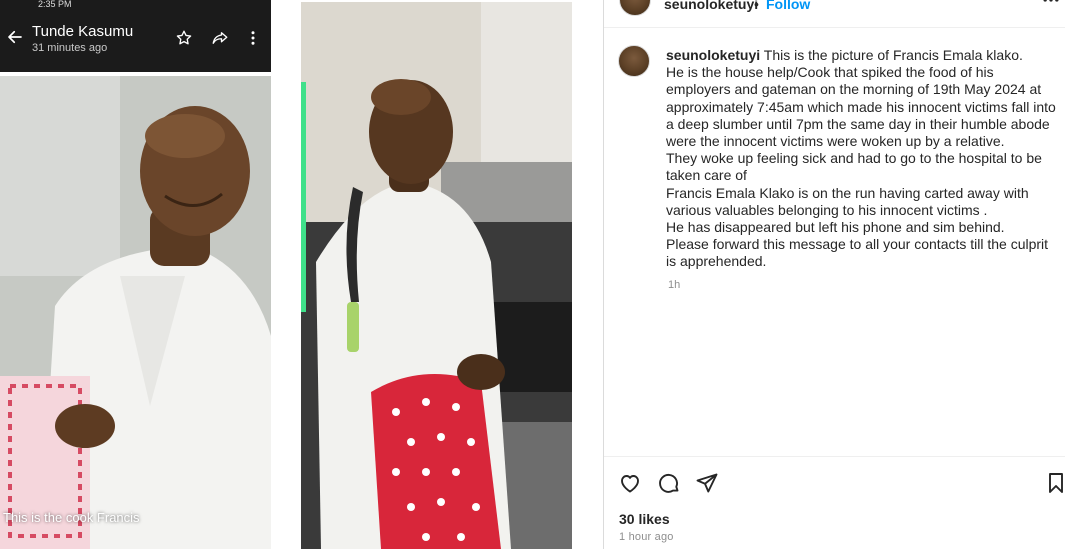 Image resolution: width=1065 pixels, height=549 pixels. I want to click on phone-status-bar: 2:35 PM, so click(135, 5).